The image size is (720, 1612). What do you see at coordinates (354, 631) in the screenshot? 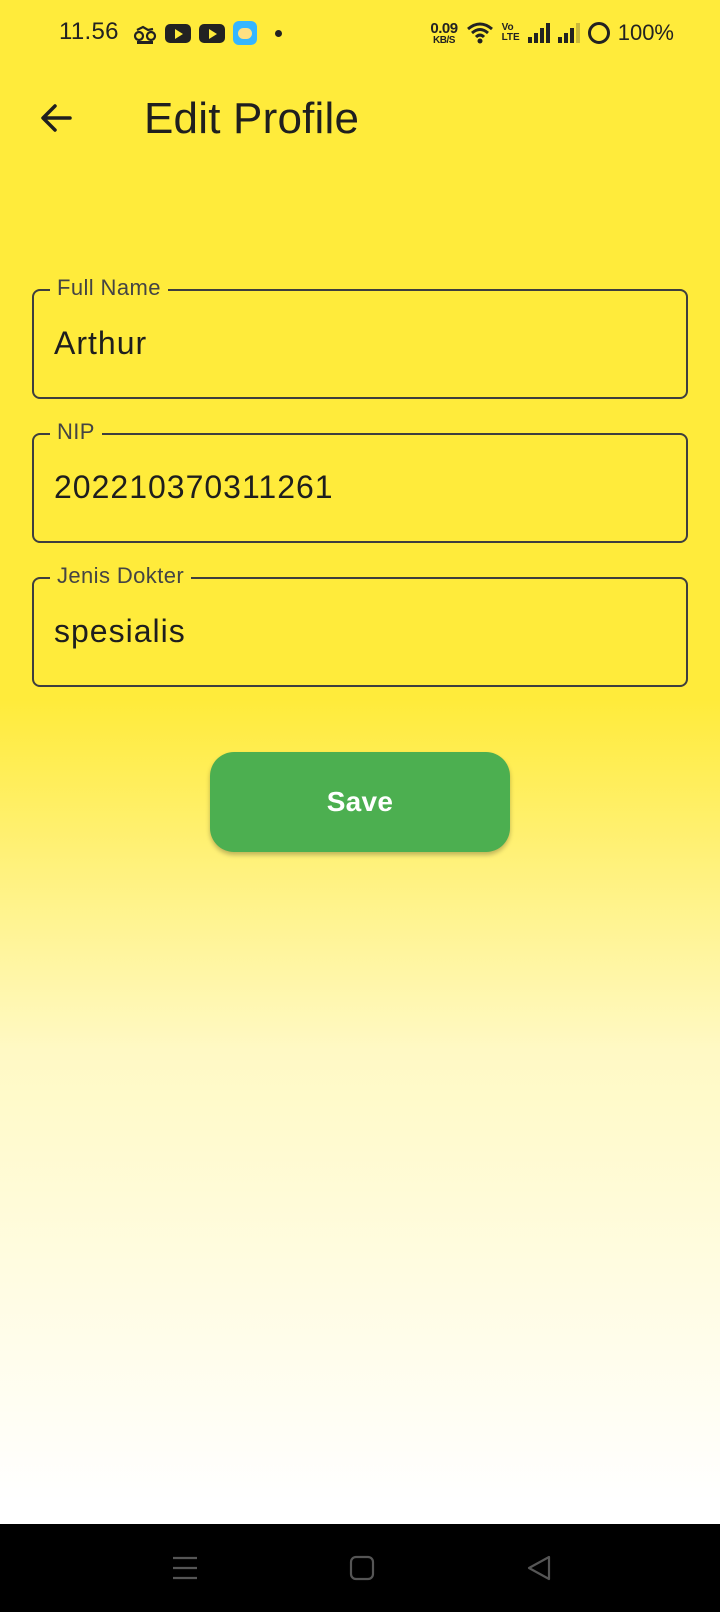
I see `jenis-dokter-input` at bounding box center [354, 631].